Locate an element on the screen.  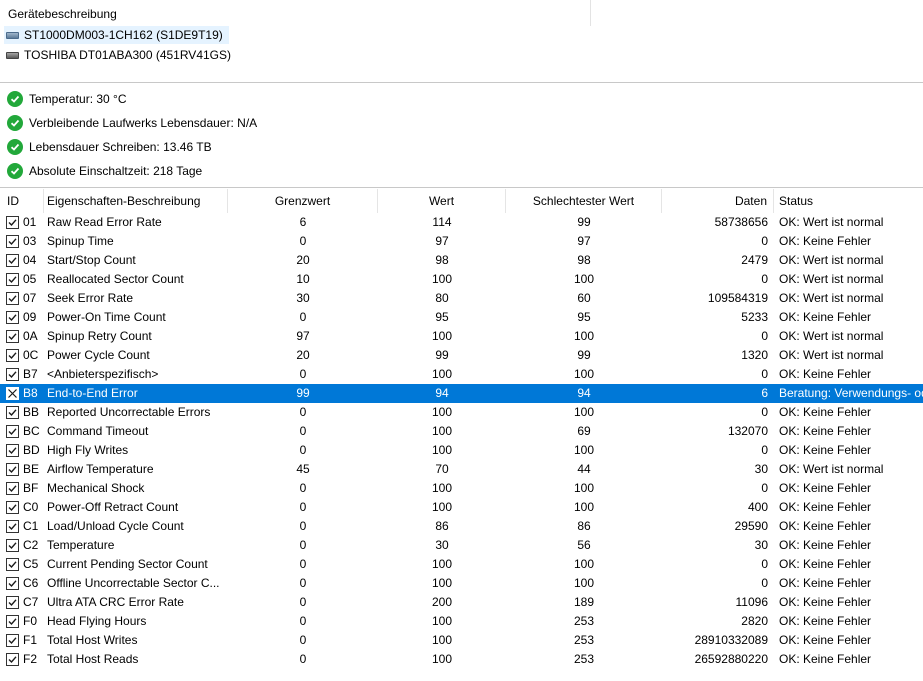
cell-value: 70 is located at coordinates (442, 469).